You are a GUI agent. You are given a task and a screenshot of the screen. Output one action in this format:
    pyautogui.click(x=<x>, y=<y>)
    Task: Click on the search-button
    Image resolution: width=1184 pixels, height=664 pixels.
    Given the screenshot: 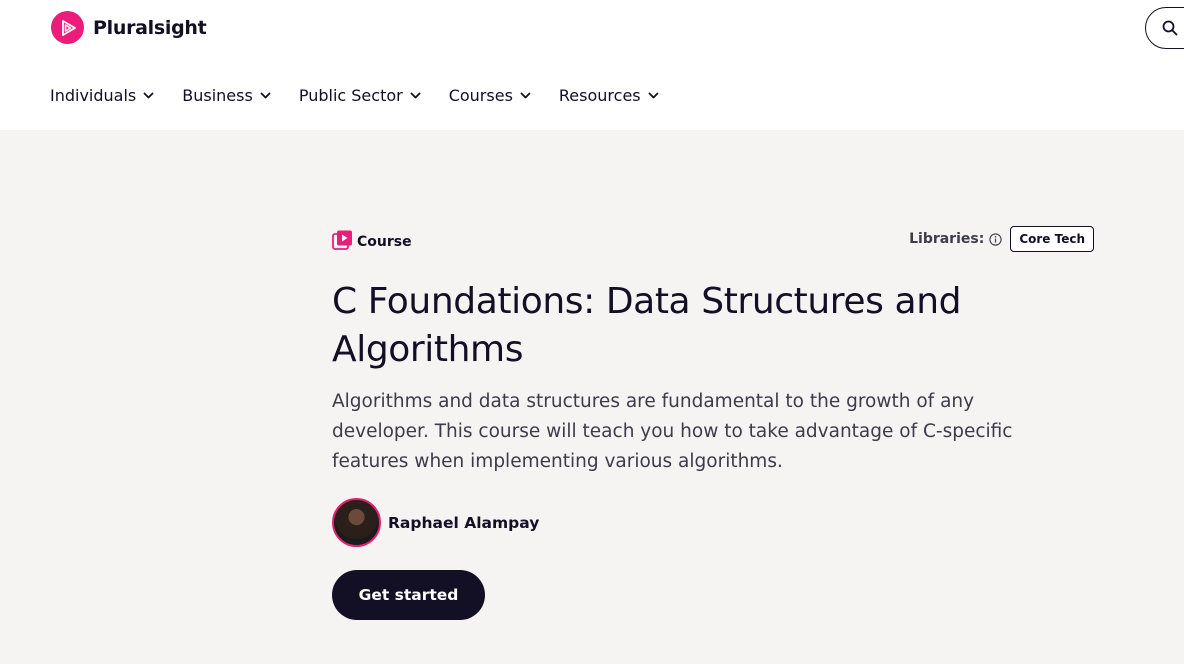 What is the action you would take?
    pyautogui.click(x=1164, y=28)
    